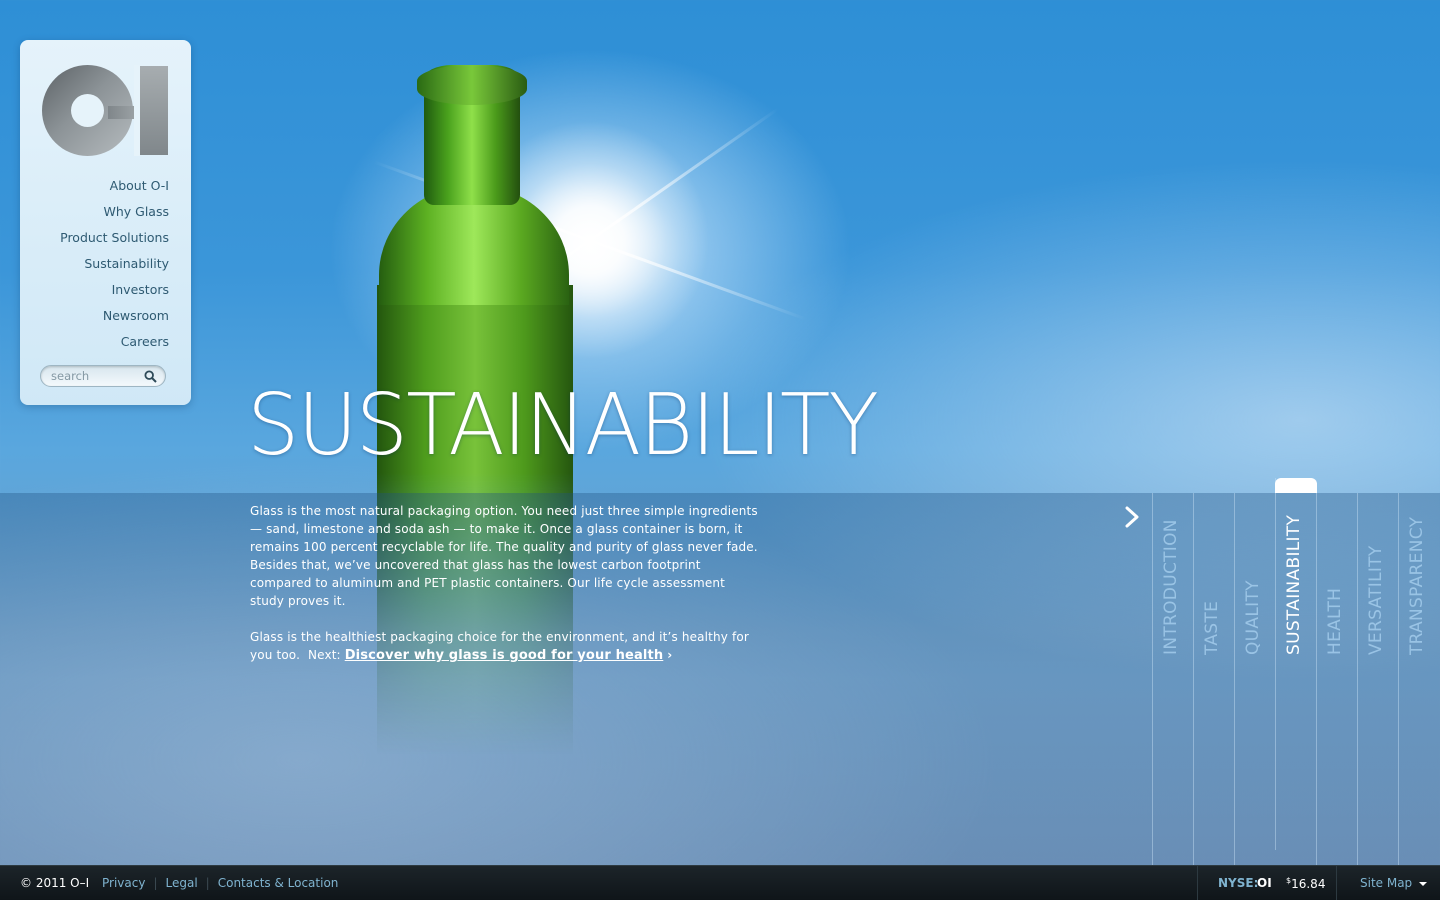  What do you see at coordinates (1417, 585) in the screenshot?
I see `tab-label: TRANSPARENCY` at bounding box center [1417, 585].